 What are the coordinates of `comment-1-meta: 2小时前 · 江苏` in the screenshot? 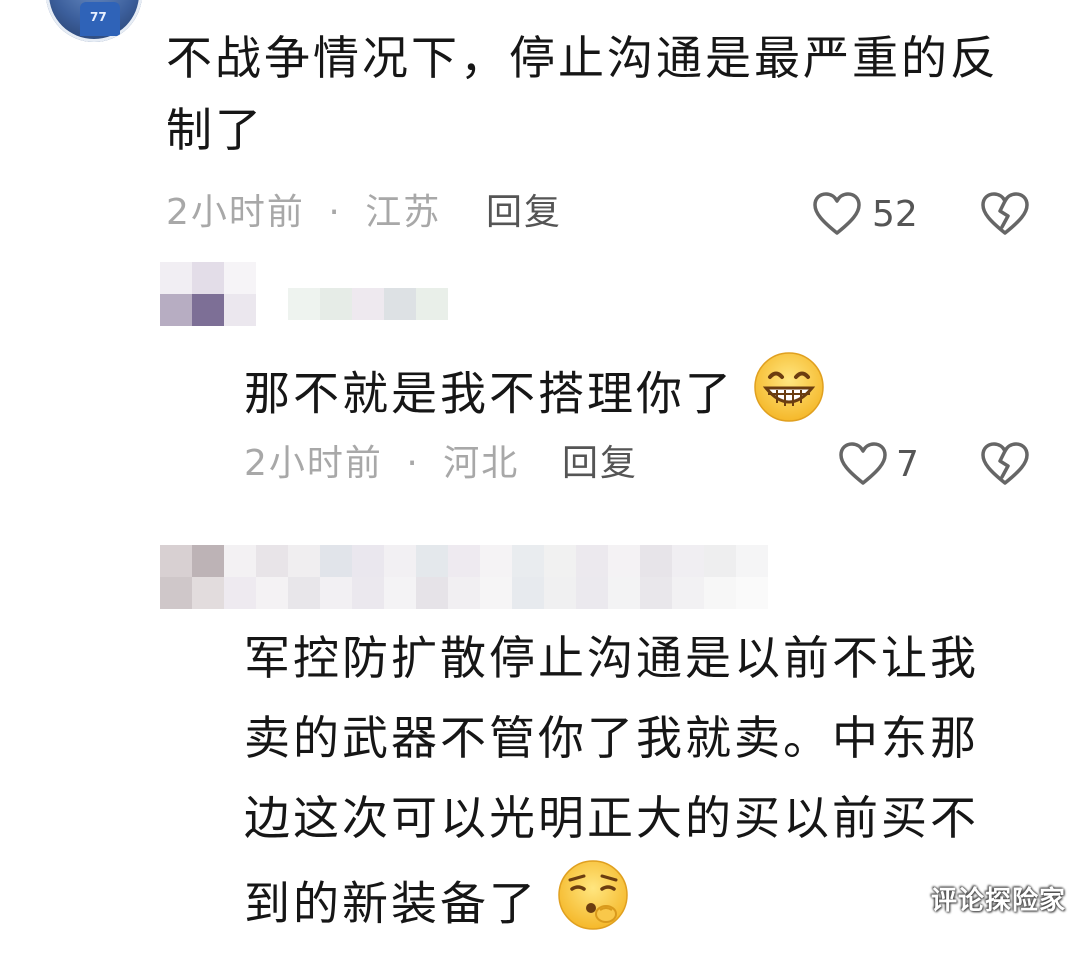 It's located at (303, 213).